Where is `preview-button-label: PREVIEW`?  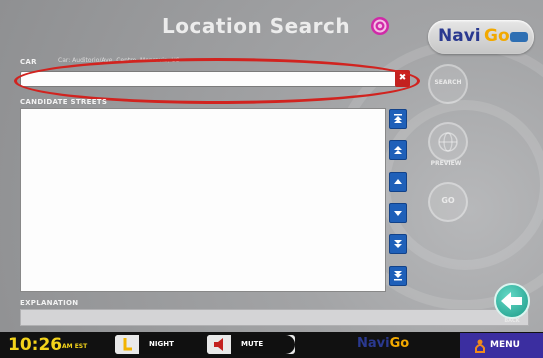 preview-button-label: PREVIEW is located at coordinates (446, 163).